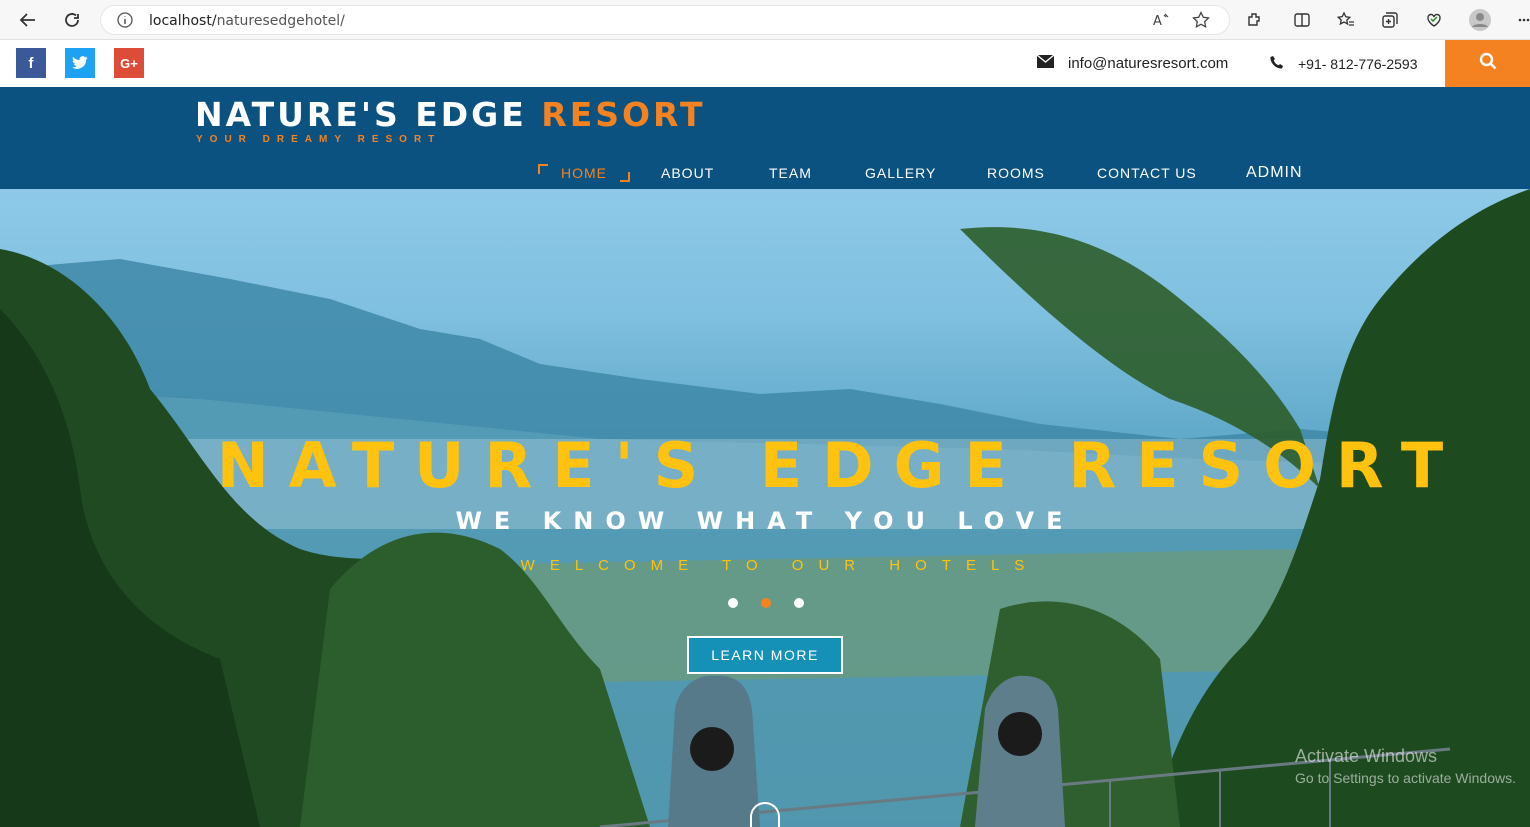  What do you see at coordinates (790, 173) in the screenshot?
I see `nav-team: TEAM` at bounding box center [790, 173].